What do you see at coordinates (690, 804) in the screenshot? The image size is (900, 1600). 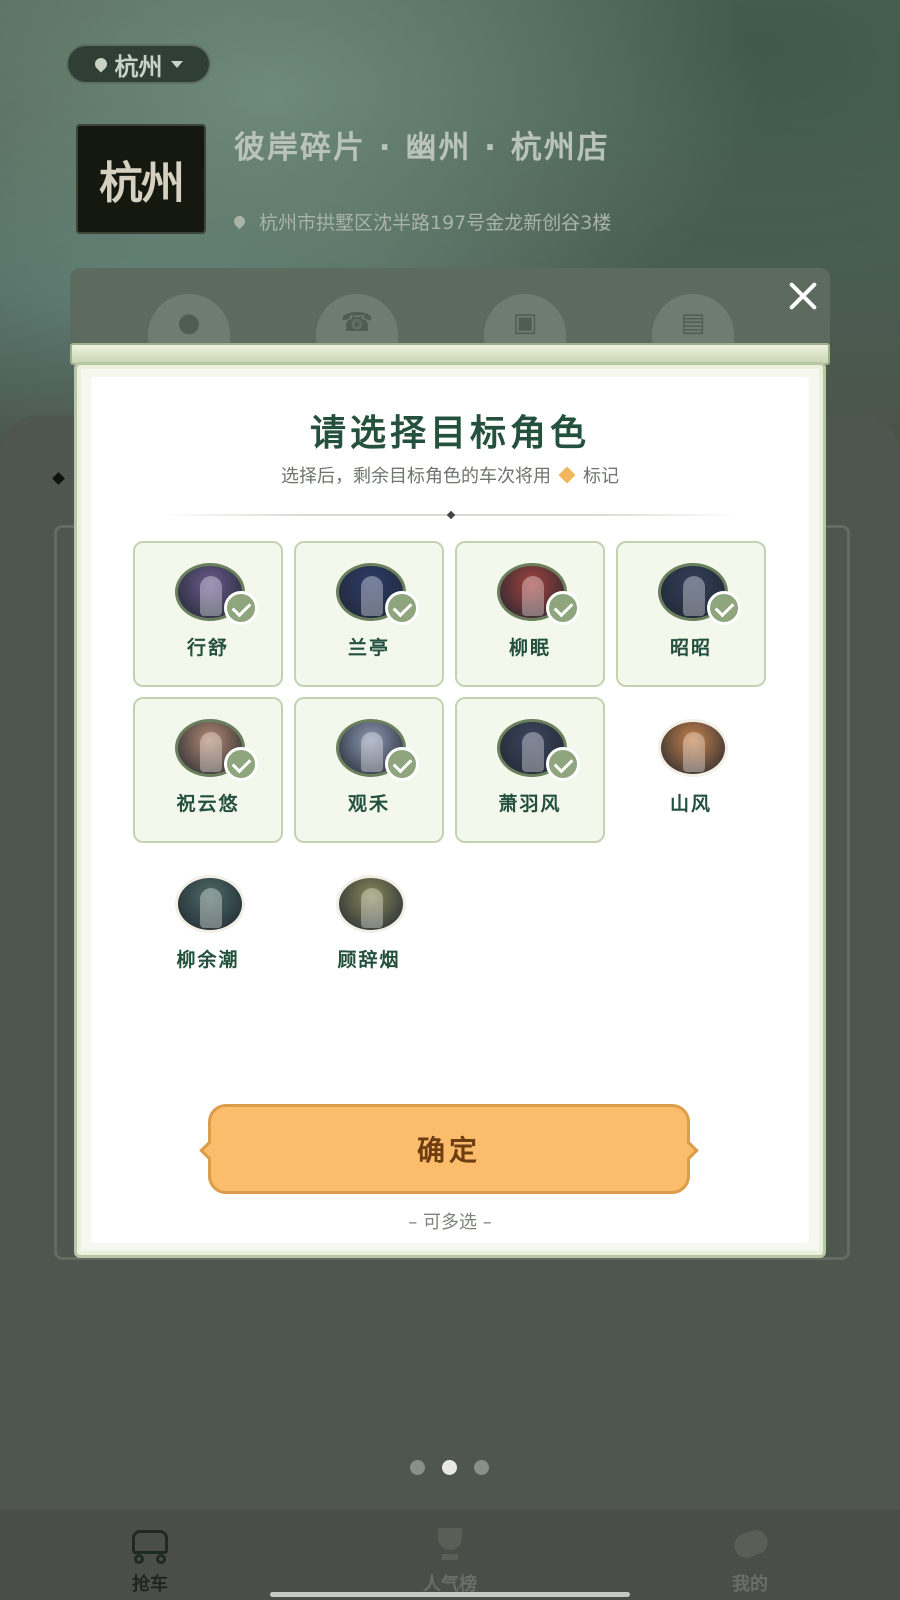 I see `character-name: 山风` at bounding box center [690, 804].